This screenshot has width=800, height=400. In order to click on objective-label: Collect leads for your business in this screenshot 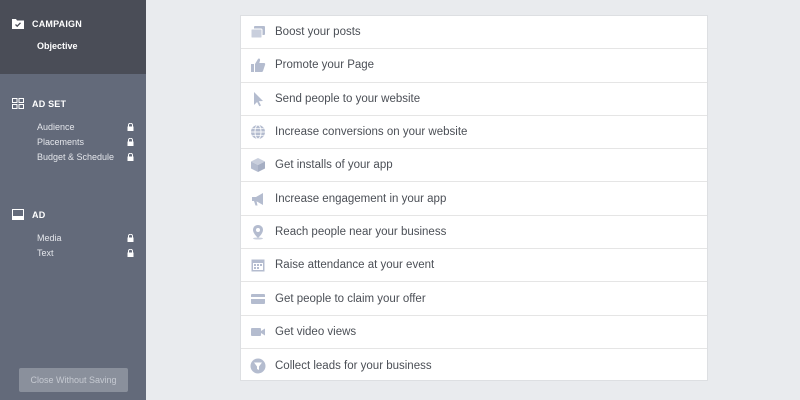, I will do `click(353, 365)`.